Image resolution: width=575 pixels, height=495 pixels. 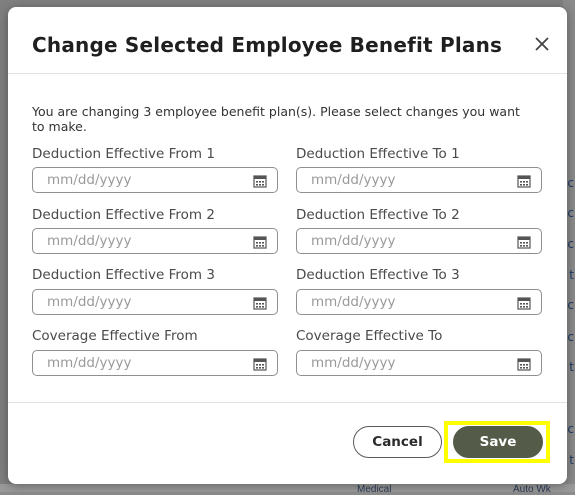 What do you see at coordinates (140, 363) in the screenshot?
I see `coverage-from-input` at bounding box center [140, 363].